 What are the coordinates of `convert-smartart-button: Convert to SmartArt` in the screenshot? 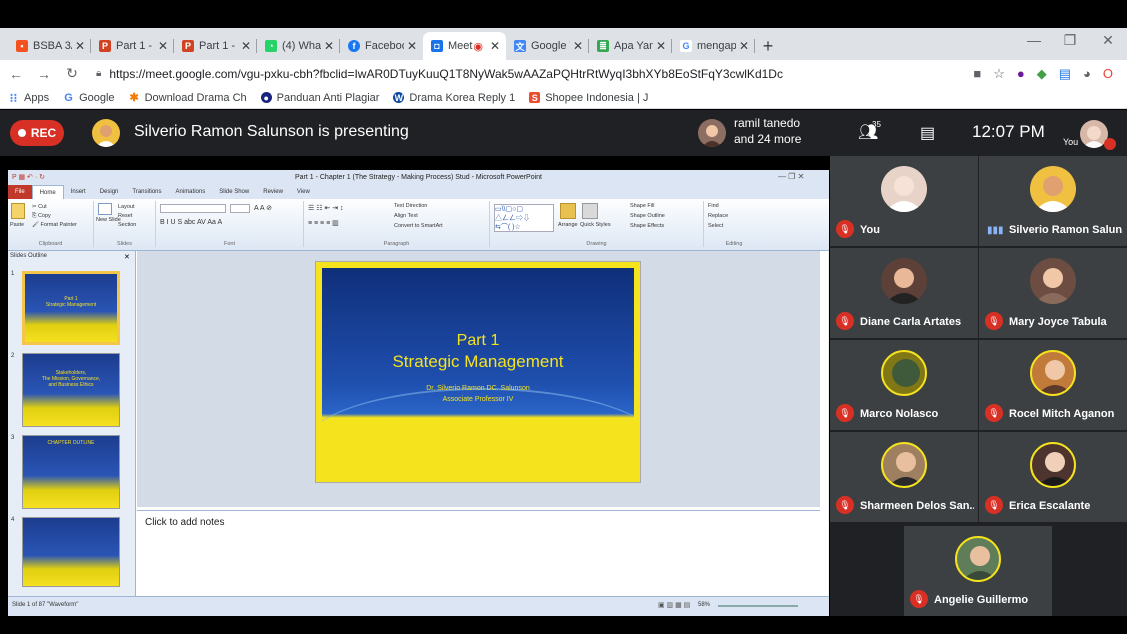 It's located at (418, 226).